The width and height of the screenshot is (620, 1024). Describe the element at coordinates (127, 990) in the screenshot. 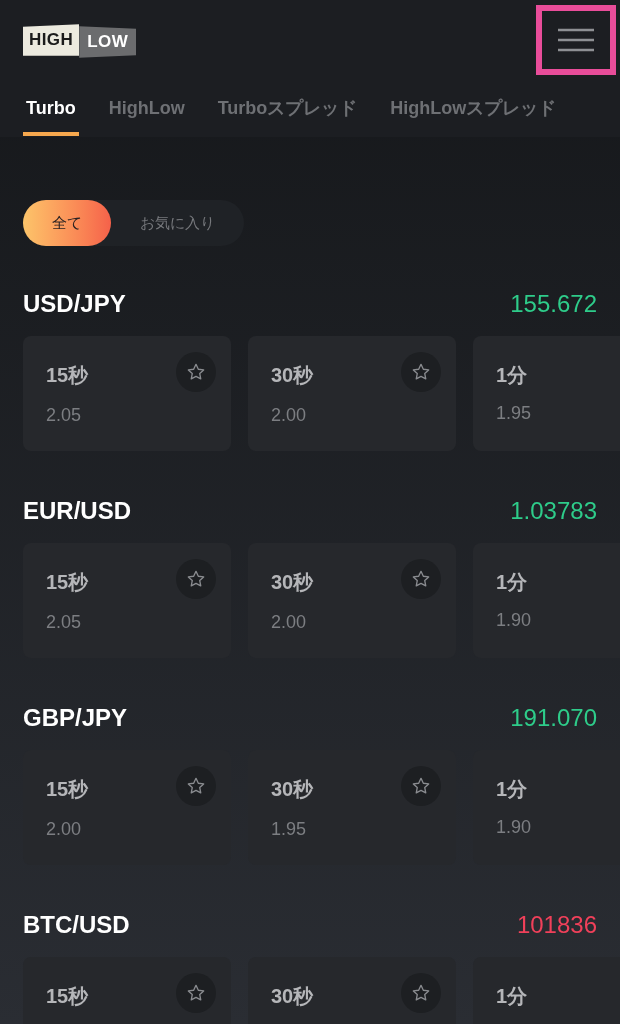

I see `option-card: 15秒` at that location.